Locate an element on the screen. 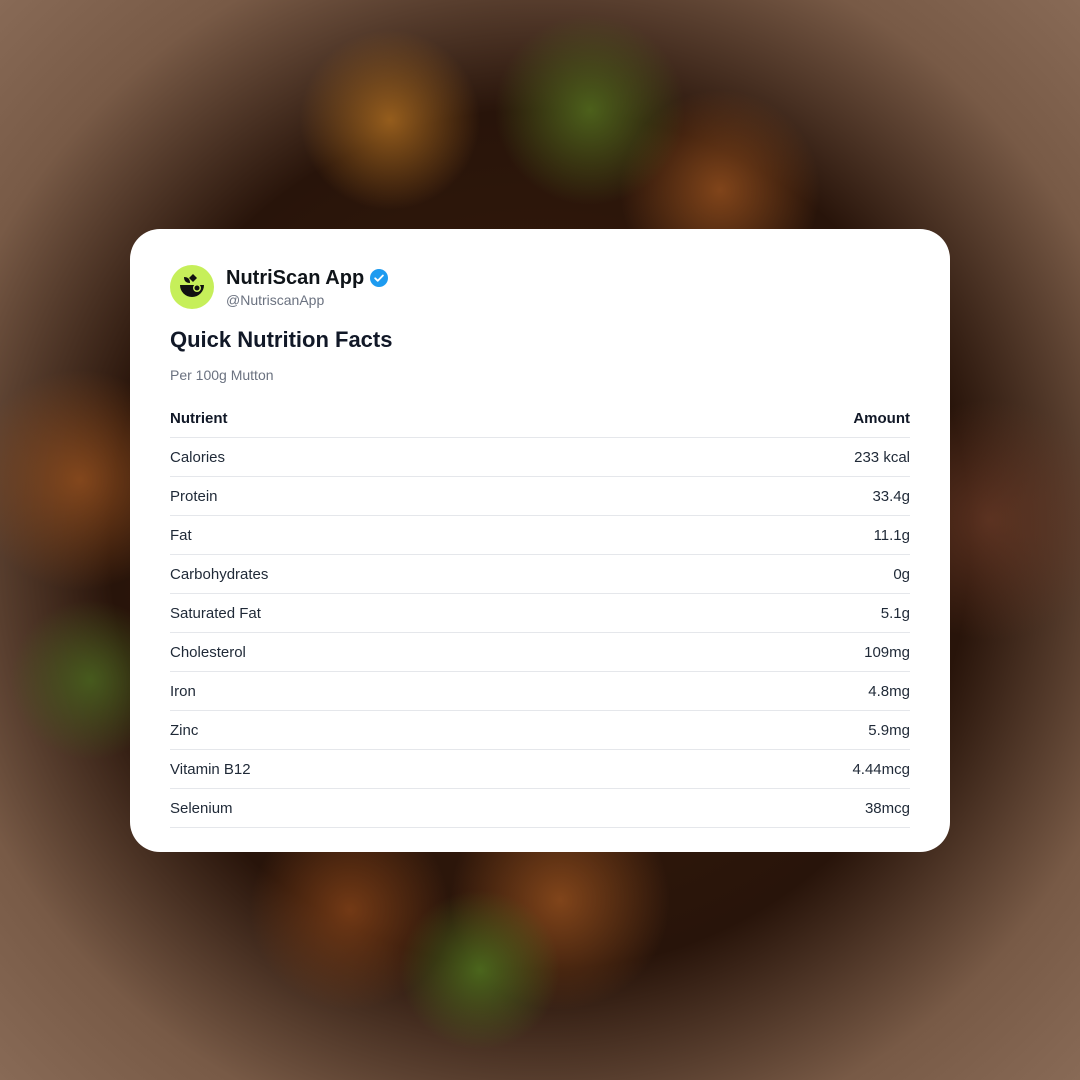  nutrient-amount: 5.9mg is located at coordinates (889, 730).